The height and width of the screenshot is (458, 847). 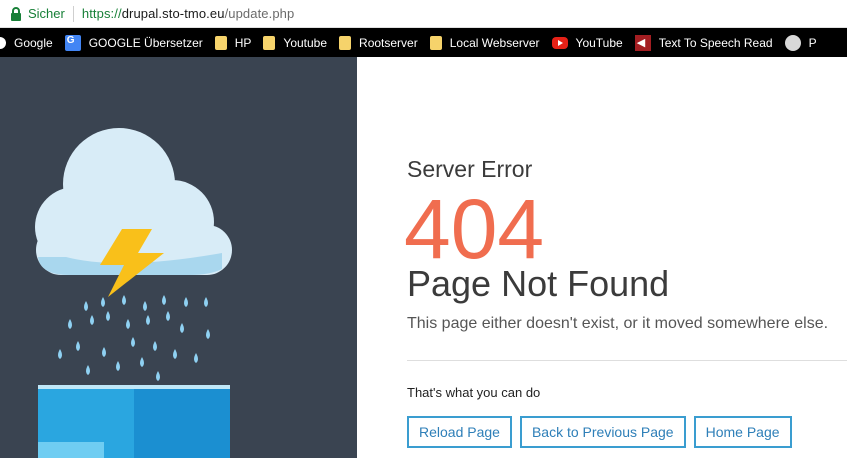 I want to click on secure-label: Sicher, so click(x=46, y=13).